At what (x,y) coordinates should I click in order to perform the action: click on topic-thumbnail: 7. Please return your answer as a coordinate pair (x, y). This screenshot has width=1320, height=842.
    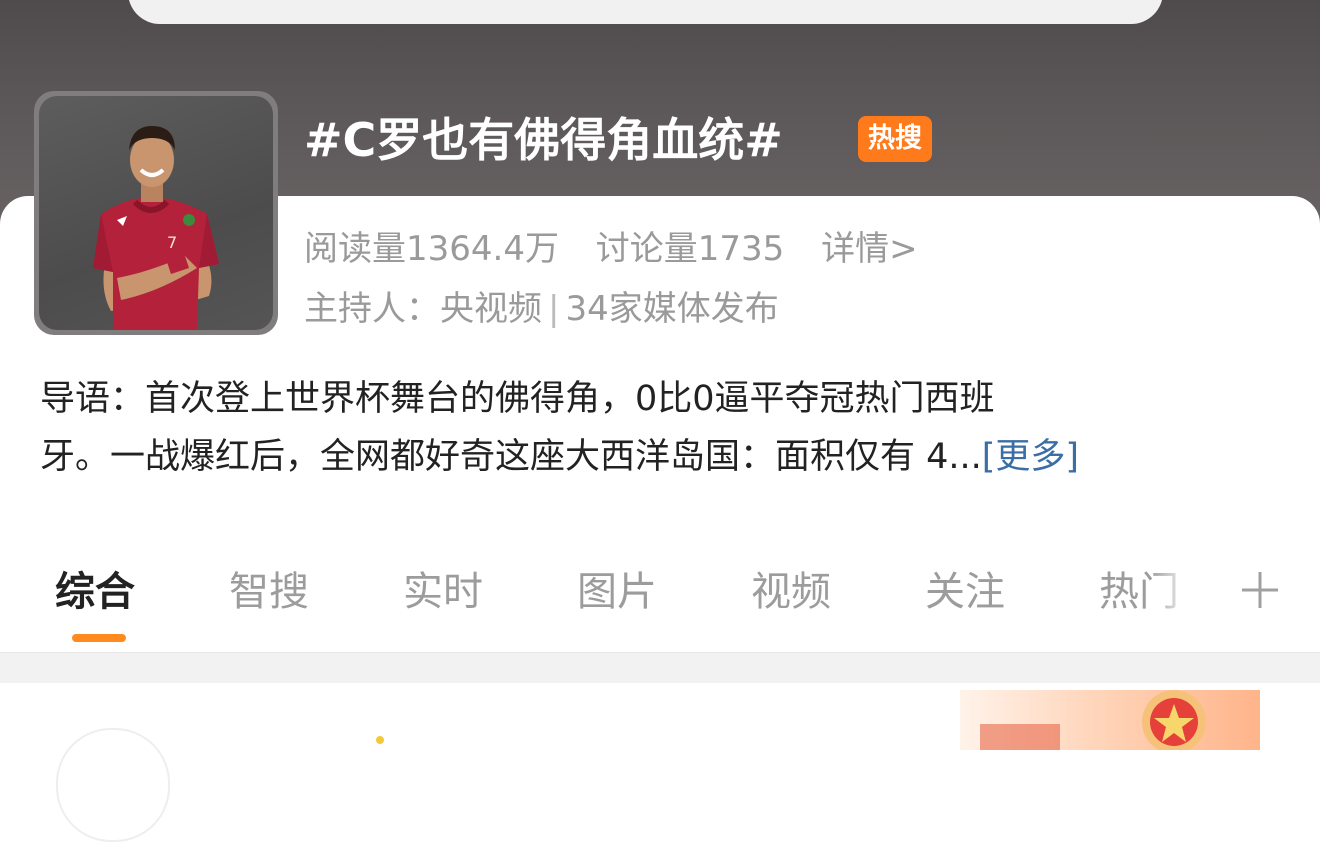
    Looking at the image, I should click on (156, 213).